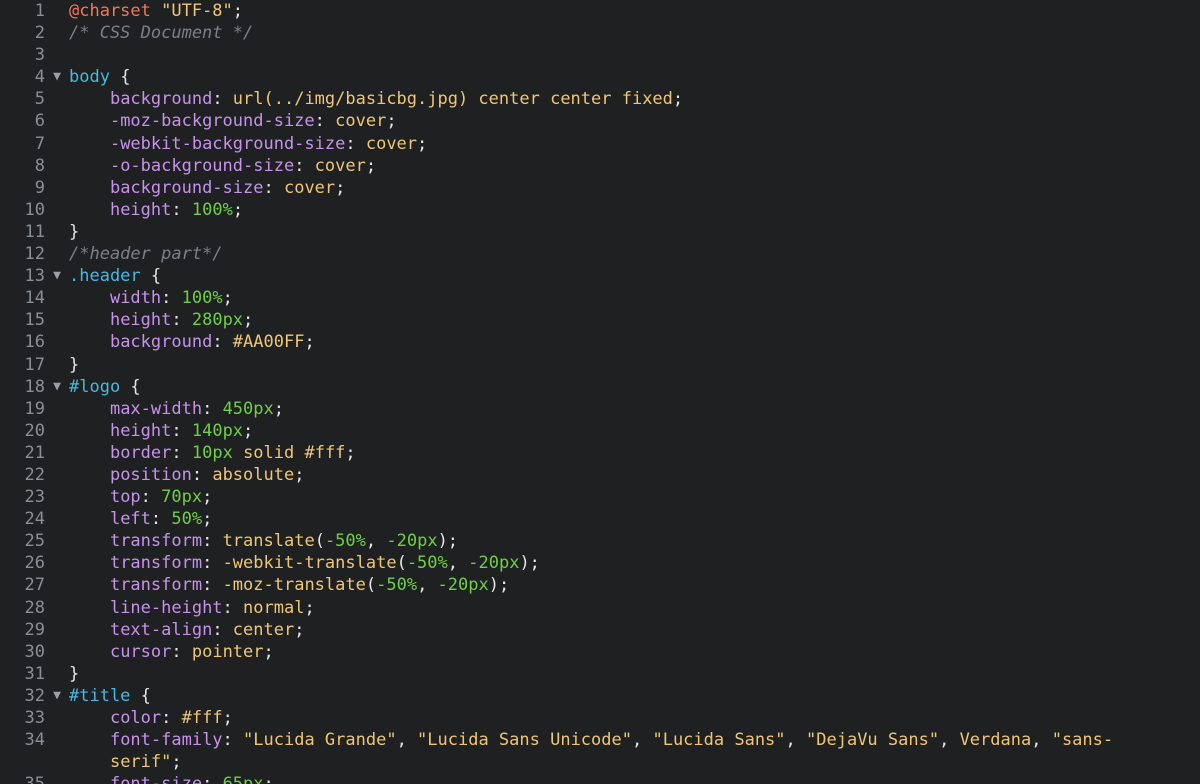  I want to click on code-line: 3, so click(600, 55).